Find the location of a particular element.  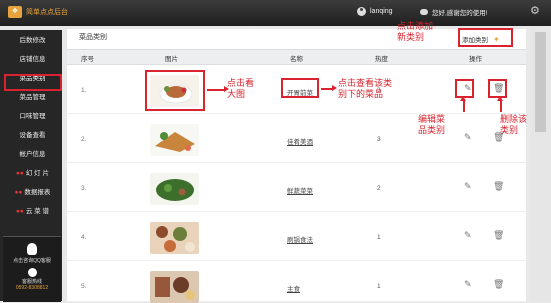

hot-value: 3 is located at coordinates (379, 139).